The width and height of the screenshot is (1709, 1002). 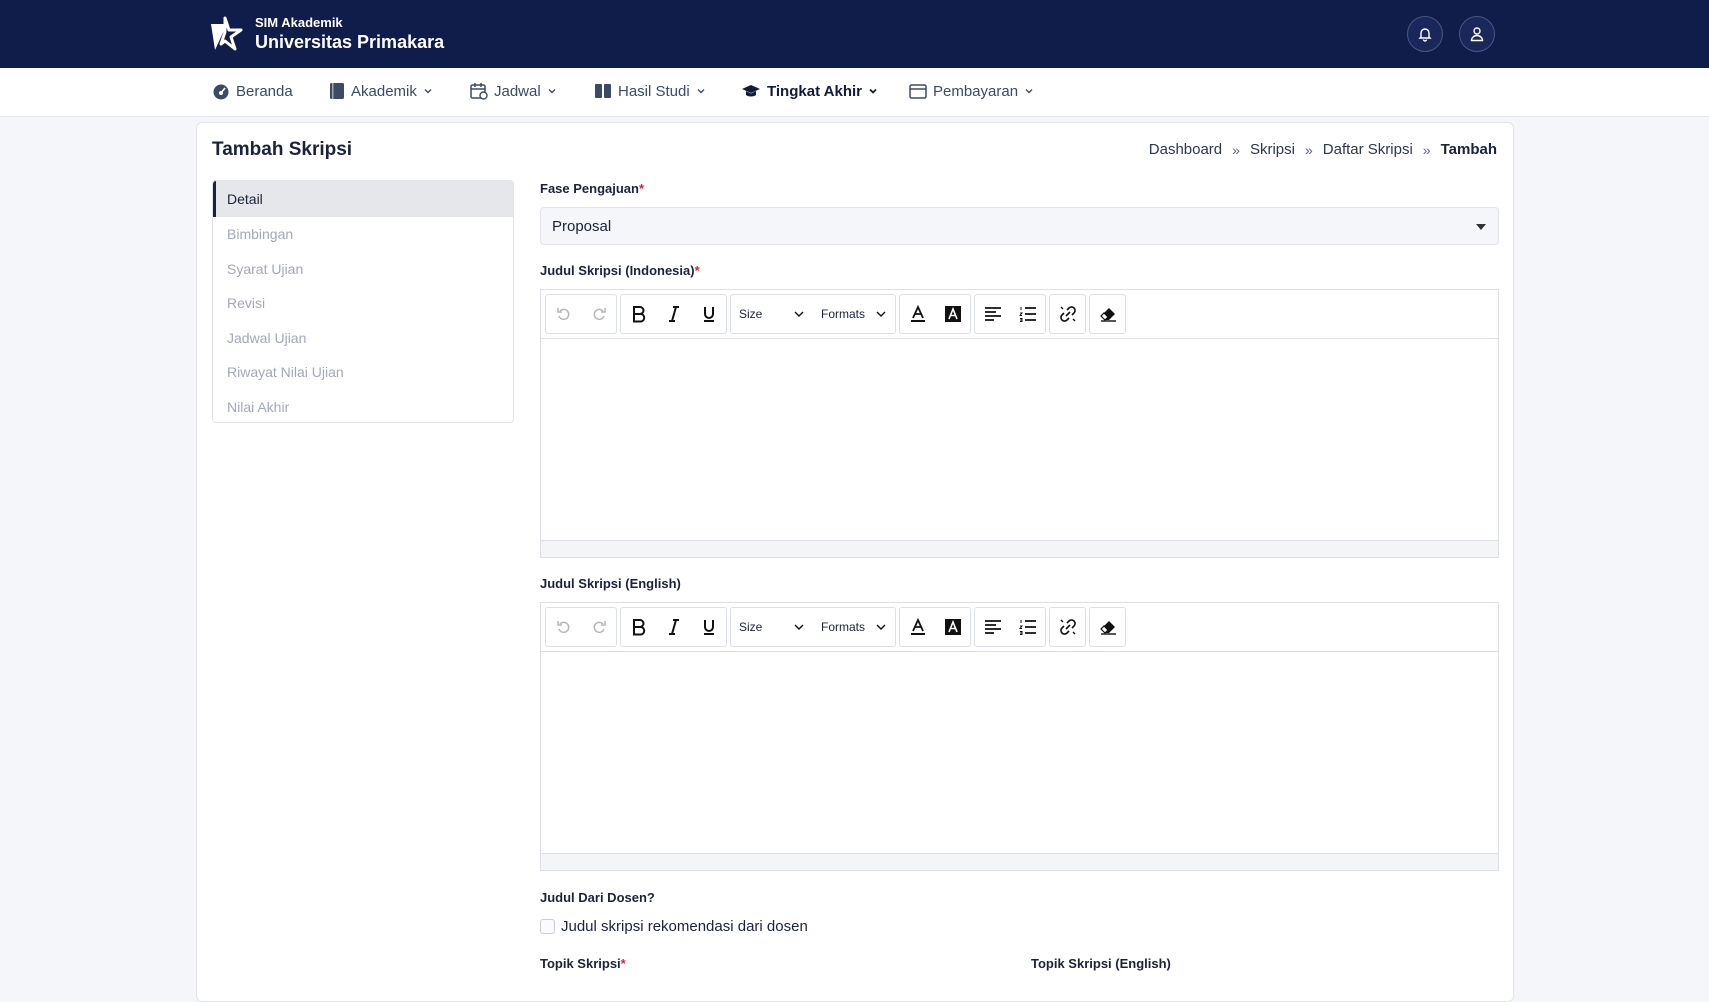 I want to click on bell-icon, so click(x=1425, y=35).